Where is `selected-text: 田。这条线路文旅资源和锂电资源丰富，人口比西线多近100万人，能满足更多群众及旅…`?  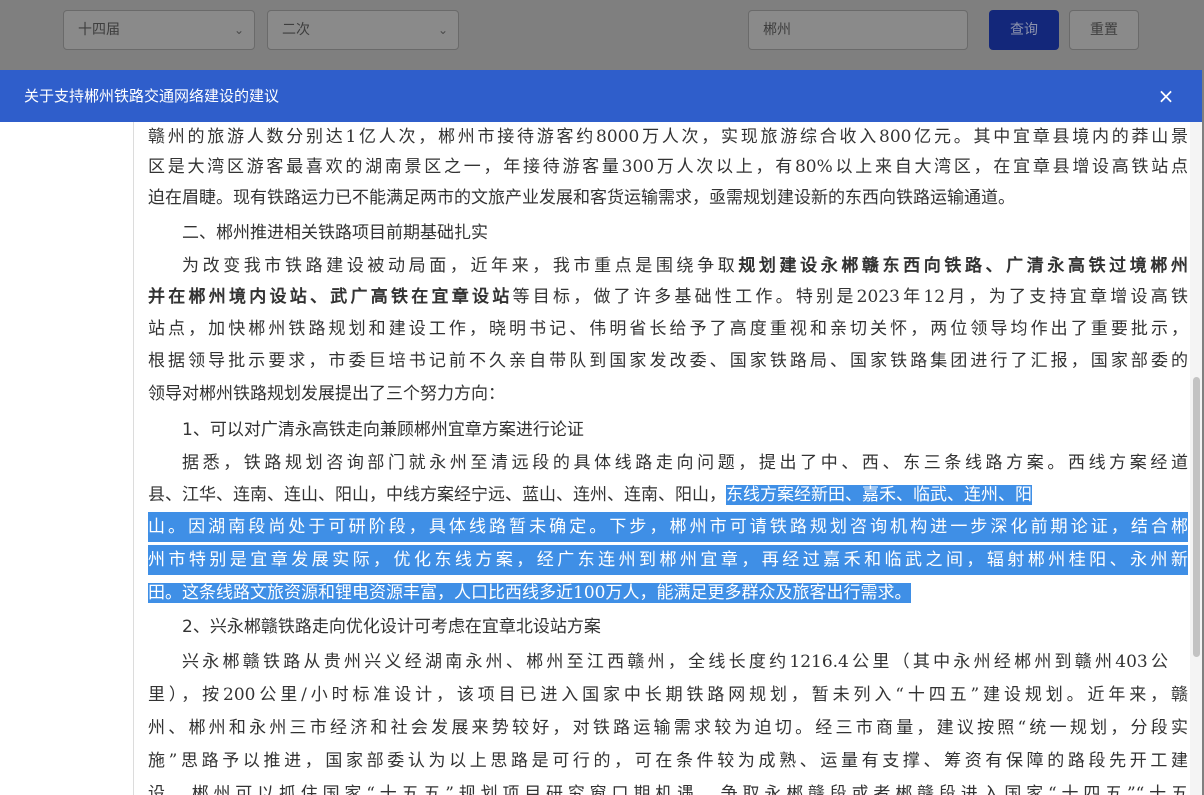 selected-text: 田。这条线路文旅资源和锂电资源丰富，人口比西线多近100万人，能满足更多群众及旅… is located at coordinates (530, 593).